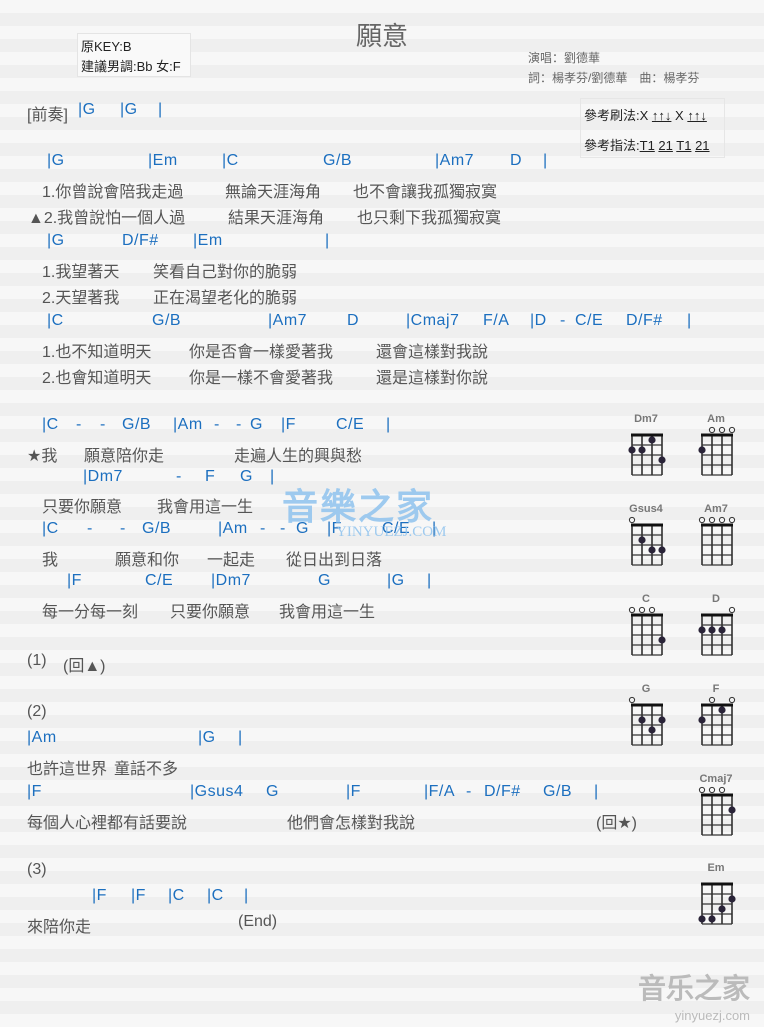 The image size is (764, 1027). I want to click on lyric-segment: 還會這樣對我說, so click(432, 352).